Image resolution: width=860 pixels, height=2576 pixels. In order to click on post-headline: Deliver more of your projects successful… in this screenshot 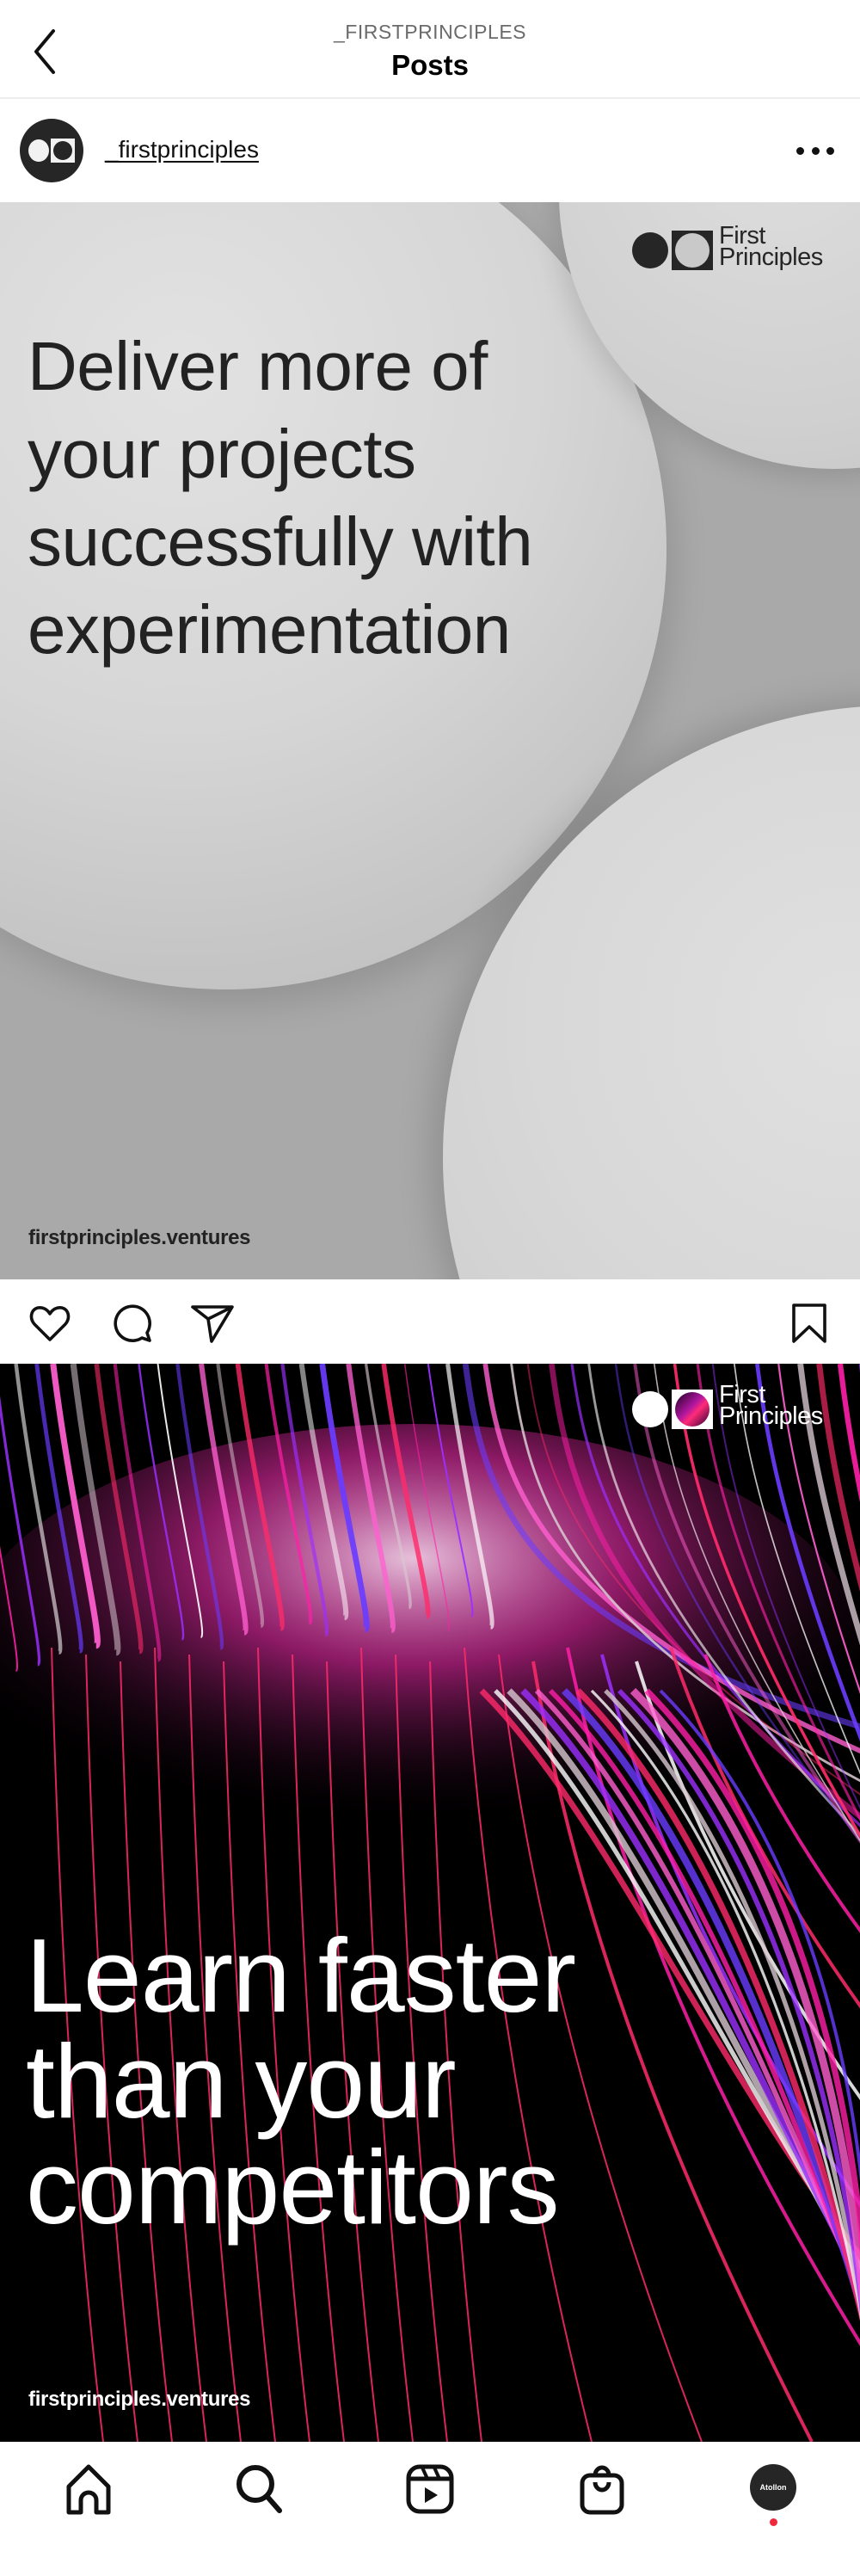, I will do `click(280, 498)`.